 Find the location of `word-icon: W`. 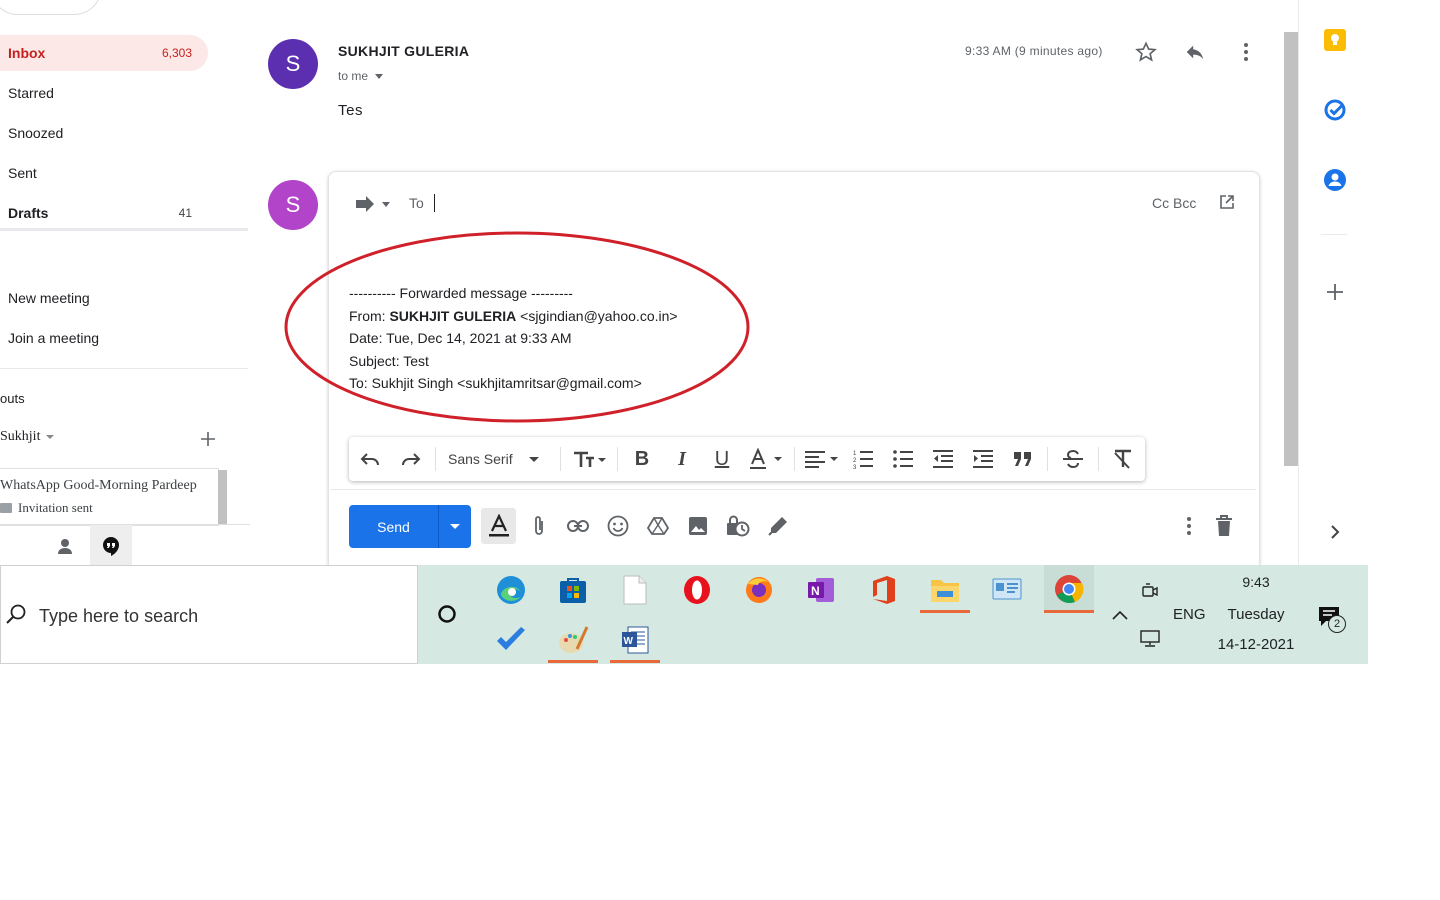

word-icon: W is located at coordinates (635, 640).